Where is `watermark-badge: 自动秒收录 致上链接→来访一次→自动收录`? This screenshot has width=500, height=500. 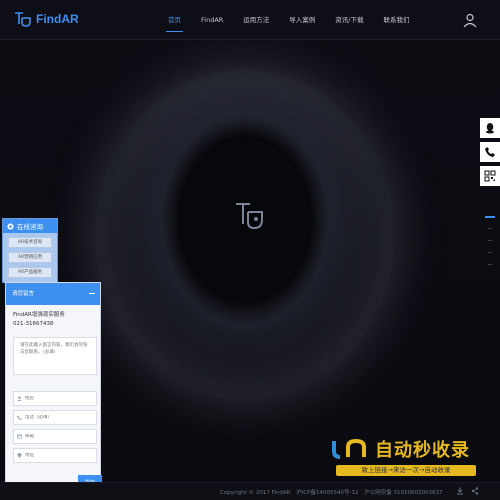 watermark-badge: 自动秒收录 致上链接→来访一次→自动收录 is located at coordinates (406, 458).